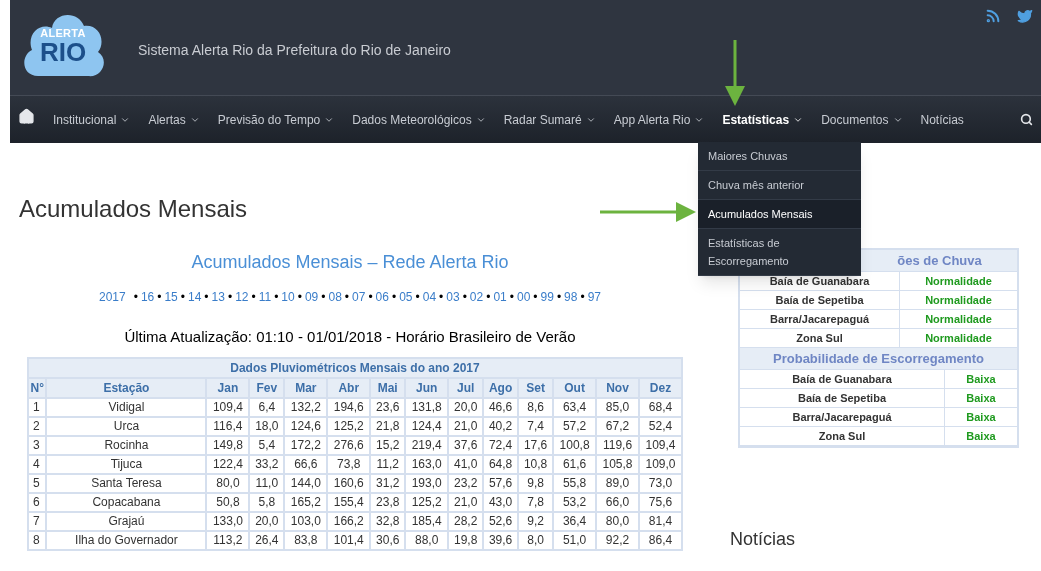  Describe the element at coordinates (660, 445) in the screenshot. I see `table-cell: 109,4` at that location.